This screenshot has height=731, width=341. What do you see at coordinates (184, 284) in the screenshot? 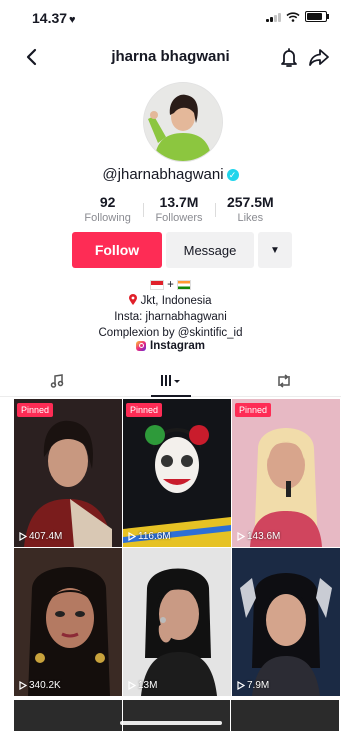
I see `india-flag-icon` at bounding box center [184, 284].